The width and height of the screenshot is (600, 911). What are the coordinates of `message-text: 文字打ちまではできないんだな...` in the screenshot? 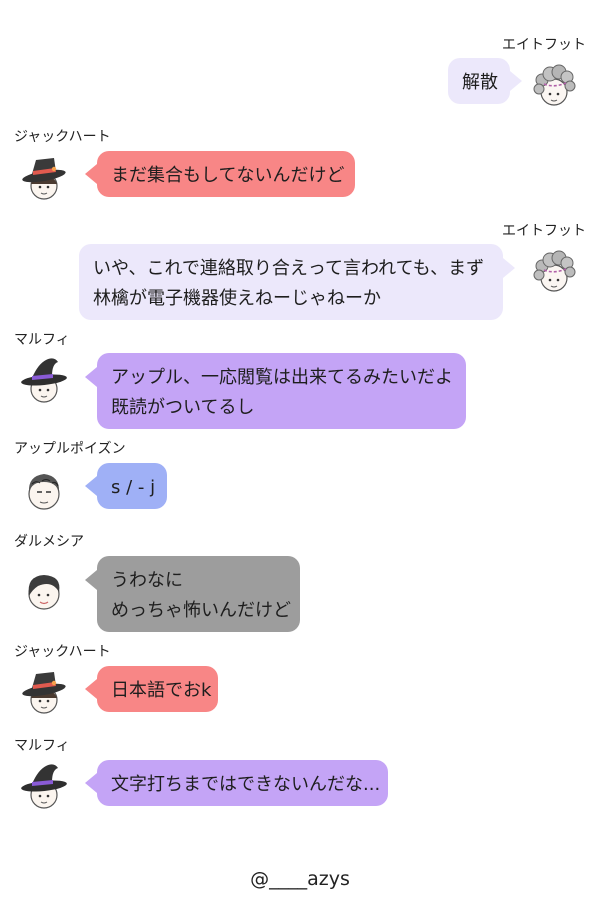 It's located at (246, 784).